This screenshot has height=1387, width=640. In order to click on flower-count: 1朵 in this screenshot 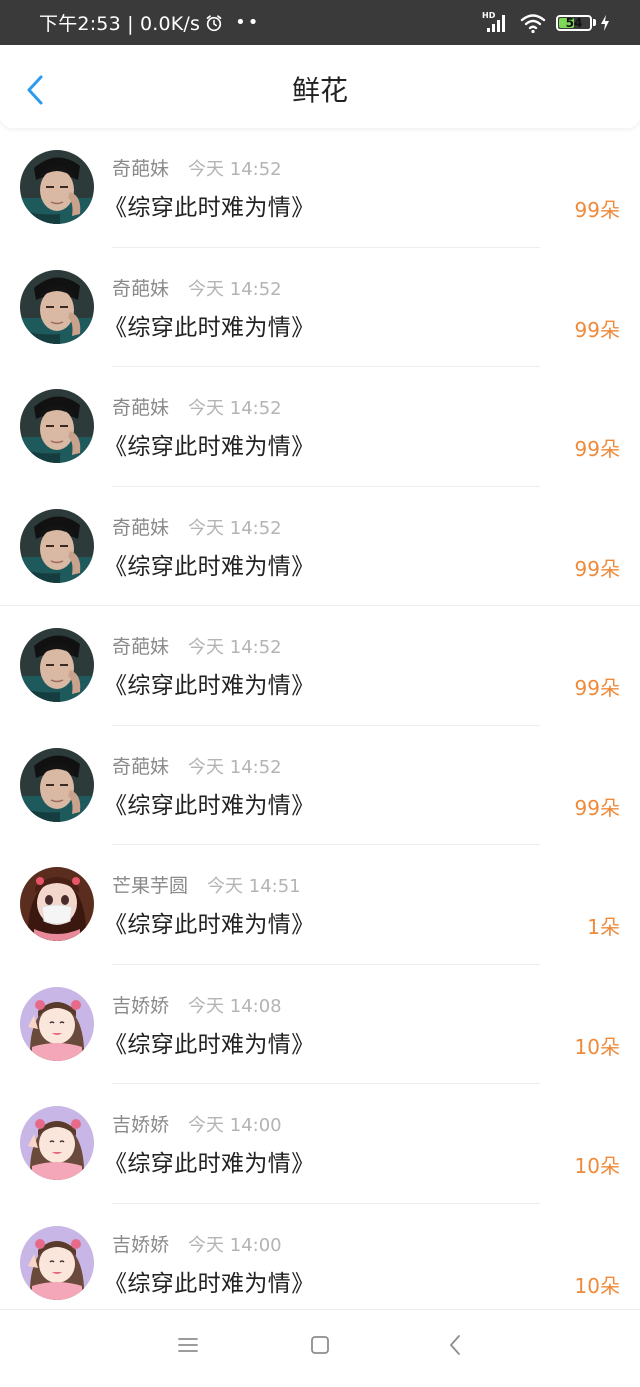, I will do `click(603, 927)`.